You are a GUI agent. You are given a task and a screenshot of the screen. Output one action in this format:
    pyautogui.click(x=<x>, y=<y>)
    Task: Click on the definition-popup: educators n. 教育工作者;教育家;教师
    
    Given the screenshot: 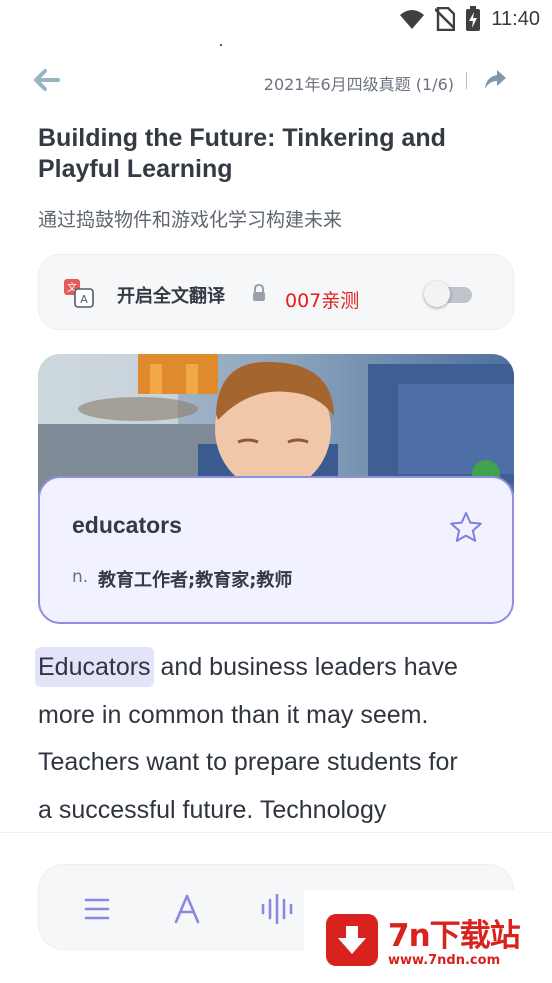 What is the action you would take?
    pyautogui.click(x=276, y=550)
    